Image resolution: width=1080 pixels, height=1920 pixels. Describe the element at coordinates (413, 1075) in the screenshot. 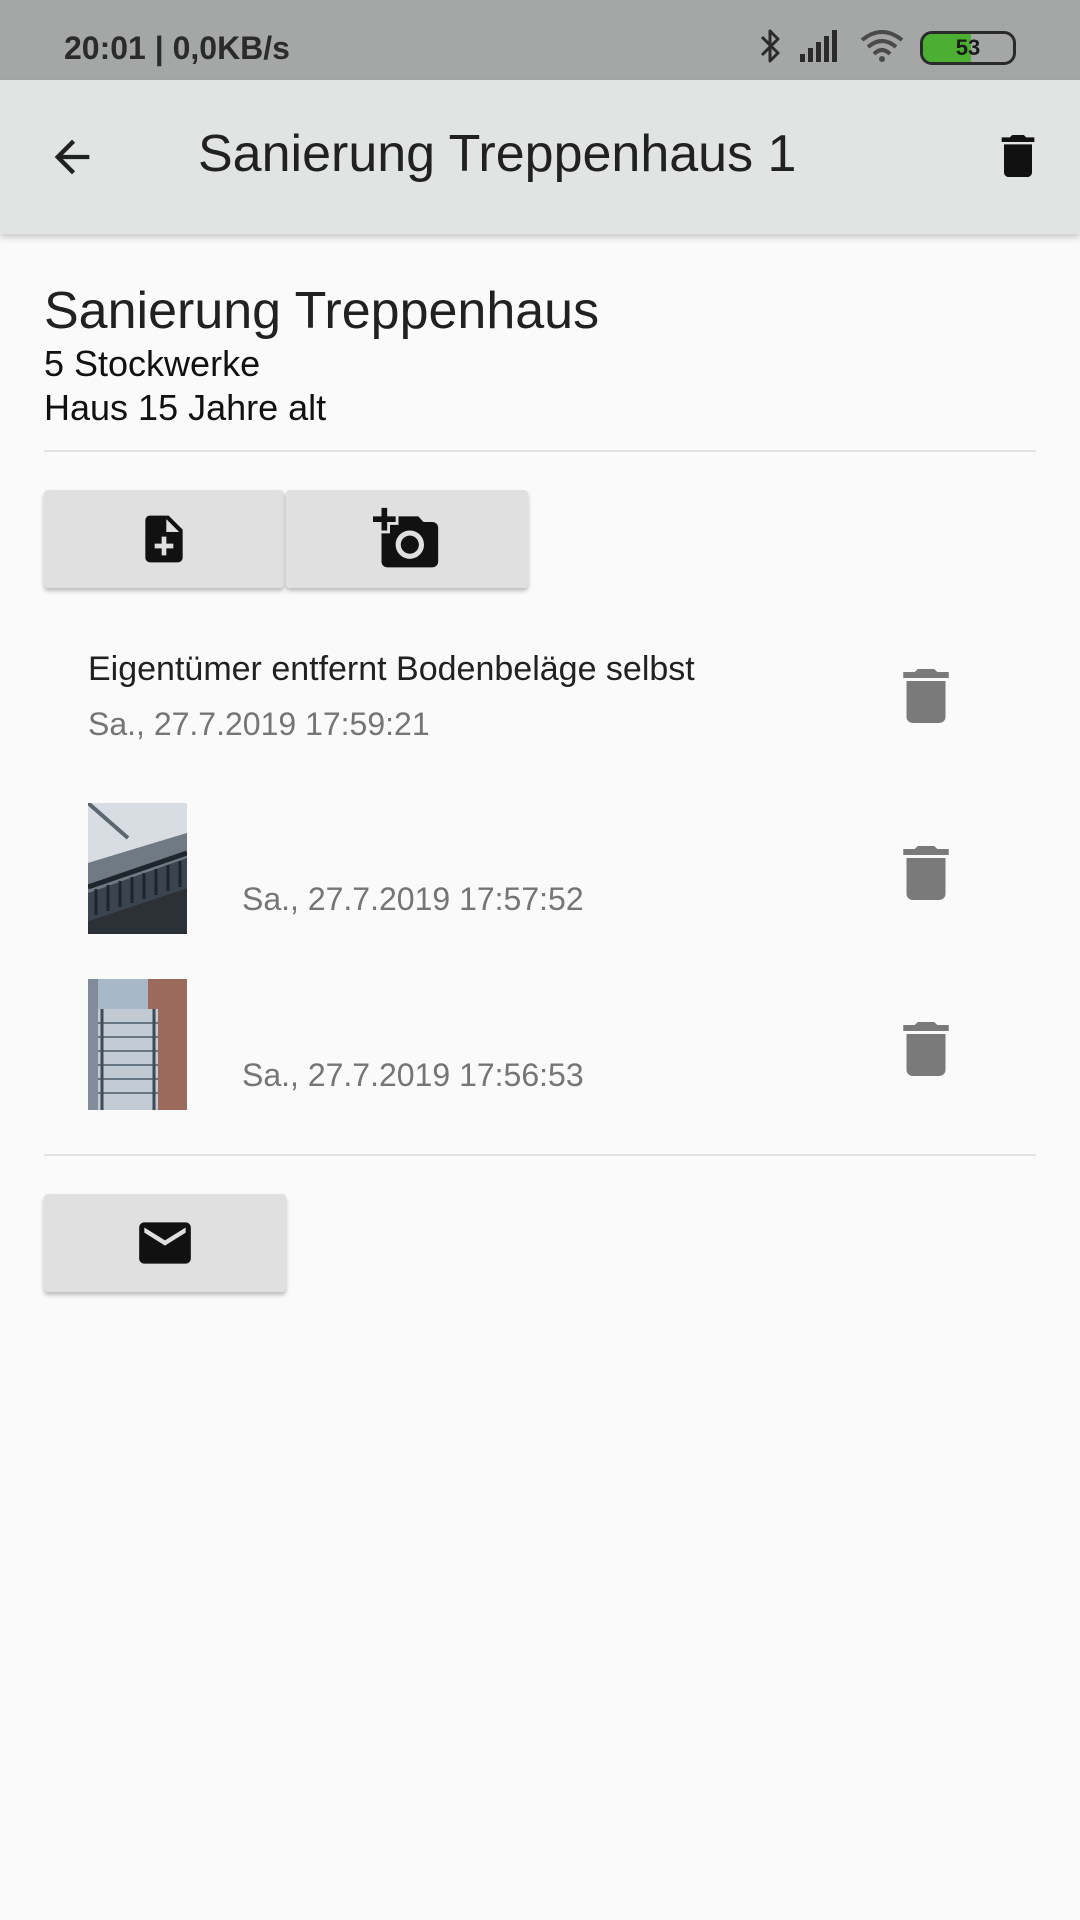

I see `entry-date: Sa., 27.7.2019 17:56:53` at that location.